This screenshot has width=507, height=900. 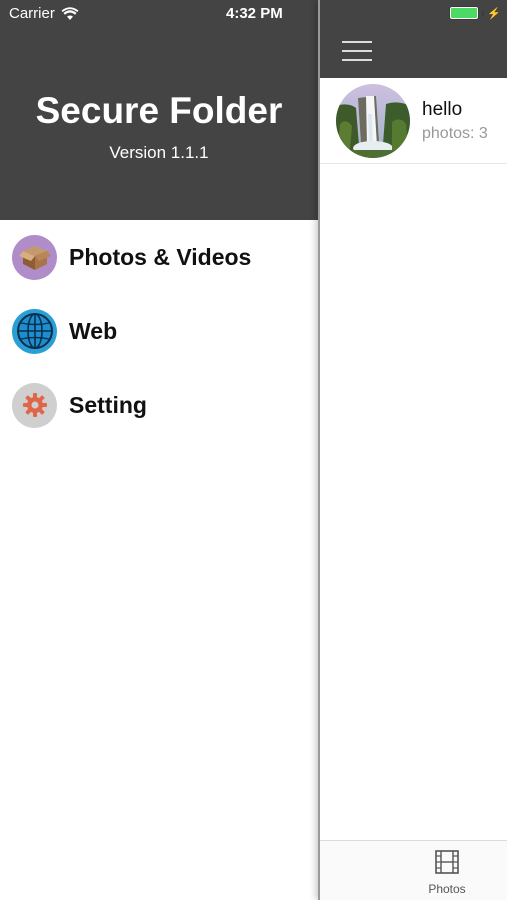 What do you see at coordinates (159, 405) in the screenshot?
I see `menu-item-setting: Setting` at bounding box center [159, 405].